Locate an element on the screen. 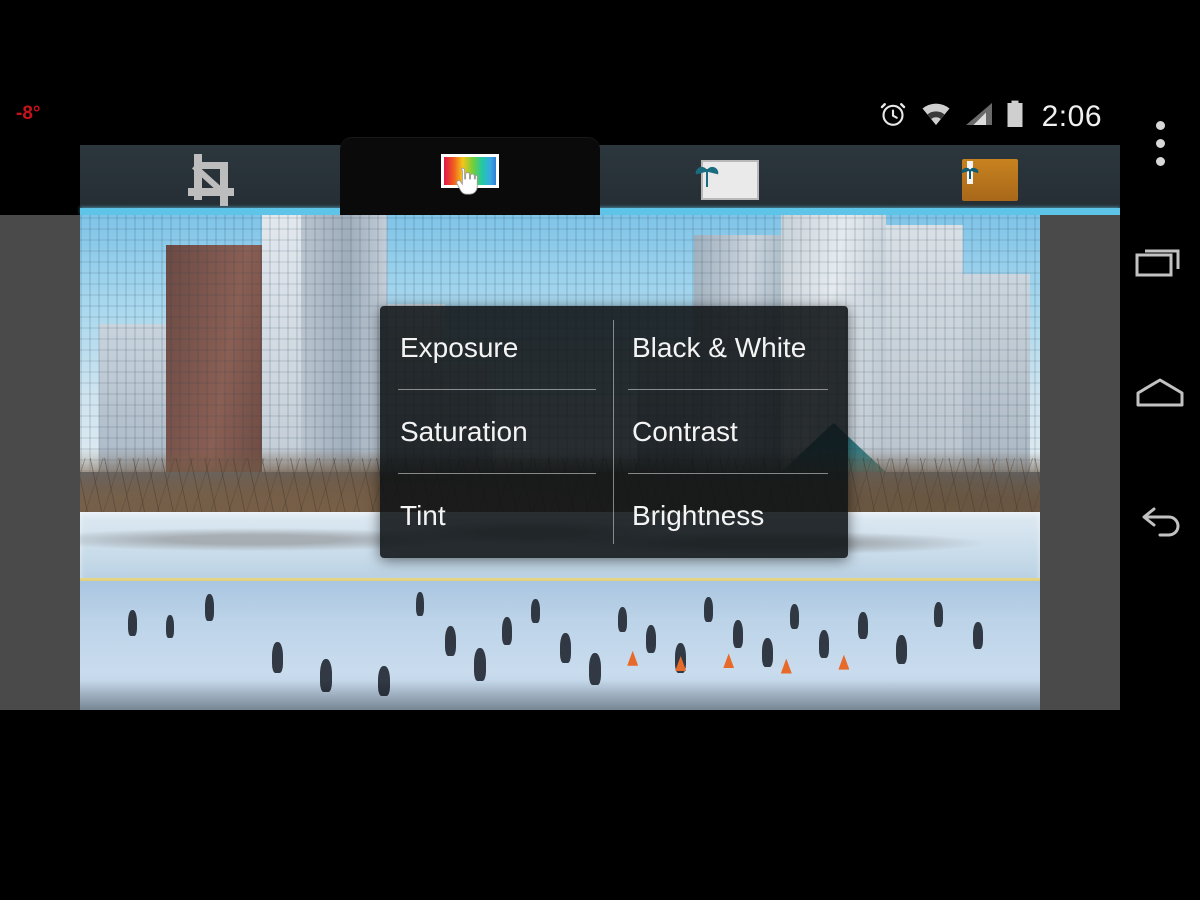 The width and height of the screenshot is (1200, 900). overflow-menu-button is located at coordinates (1160, 143).